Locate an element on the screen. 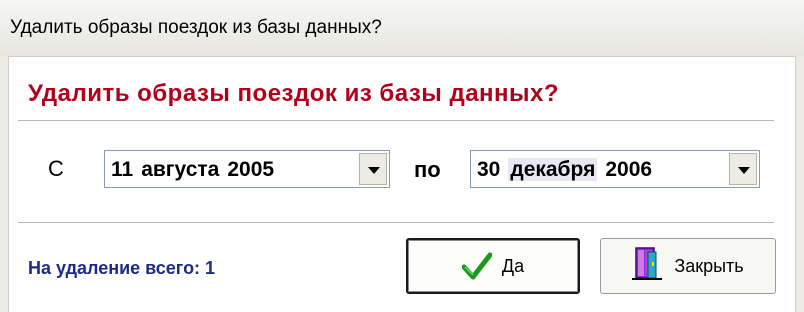 The image size is (804, 312). date-to-picker: 30 декабря 2006 is located at coordinates (615, 169).